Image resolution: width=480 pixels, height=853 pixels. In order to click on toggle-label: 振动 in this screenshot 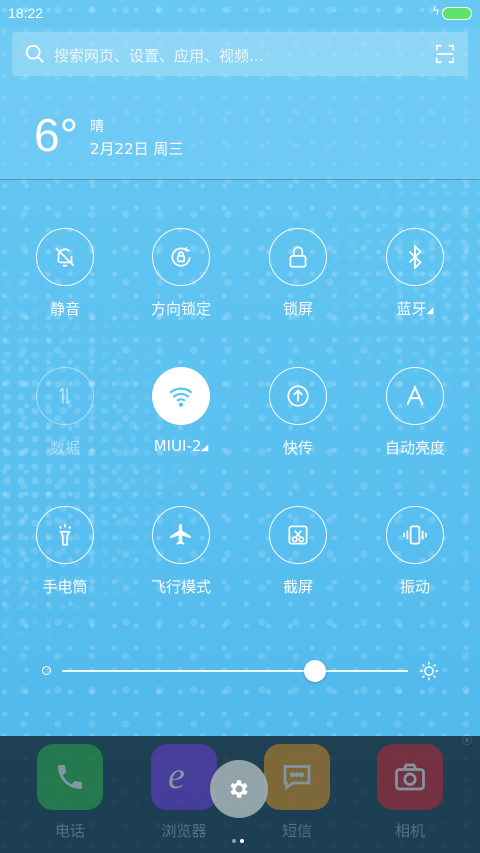, I will do `click(414, 587)`.